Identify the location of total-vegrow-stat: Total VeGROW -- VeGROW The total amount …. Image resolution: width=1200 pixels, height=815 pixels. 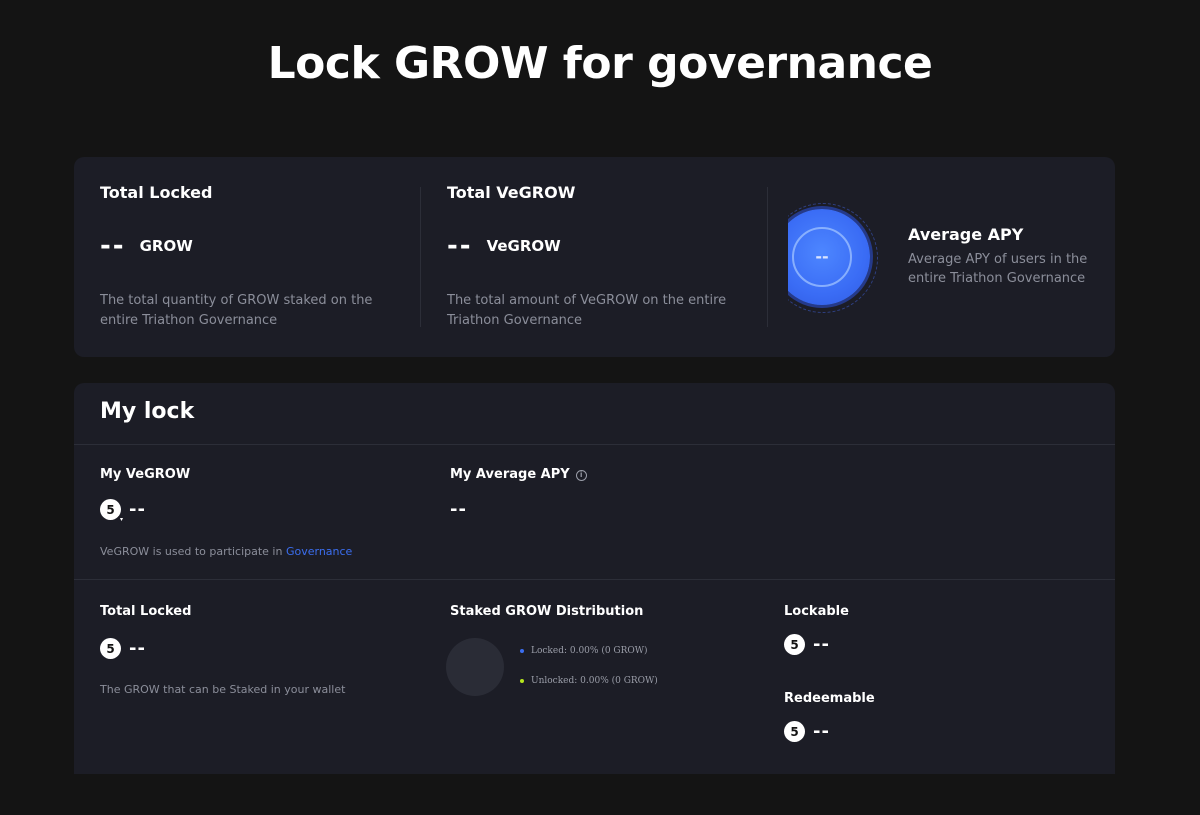
(597, 257).